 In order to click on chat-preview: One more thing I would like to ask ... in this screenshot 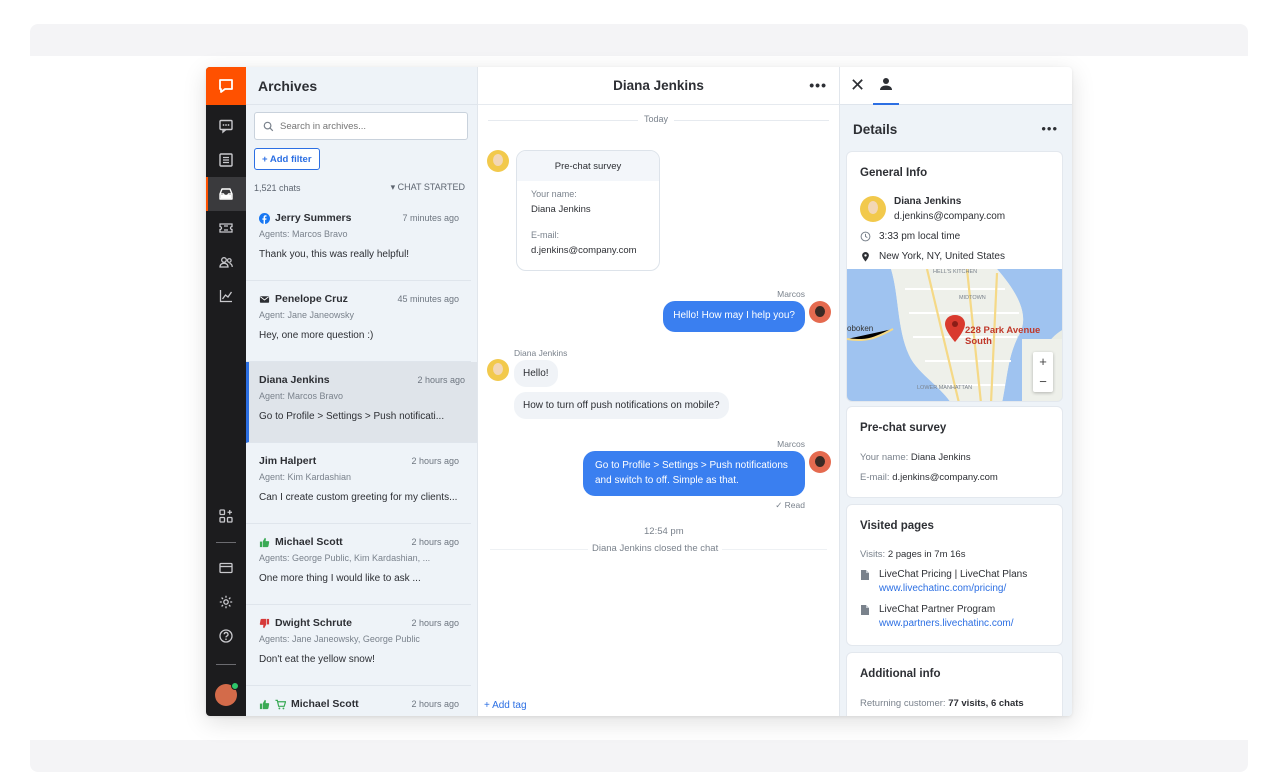, I will do `click(340, 578)`.